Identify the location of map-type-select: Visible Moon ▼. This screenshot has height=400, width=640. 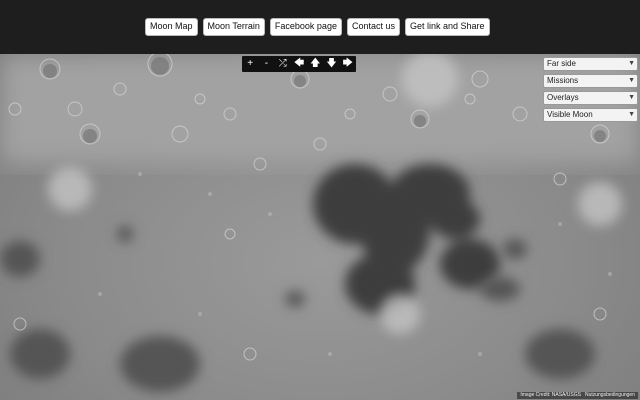
(590, 115).